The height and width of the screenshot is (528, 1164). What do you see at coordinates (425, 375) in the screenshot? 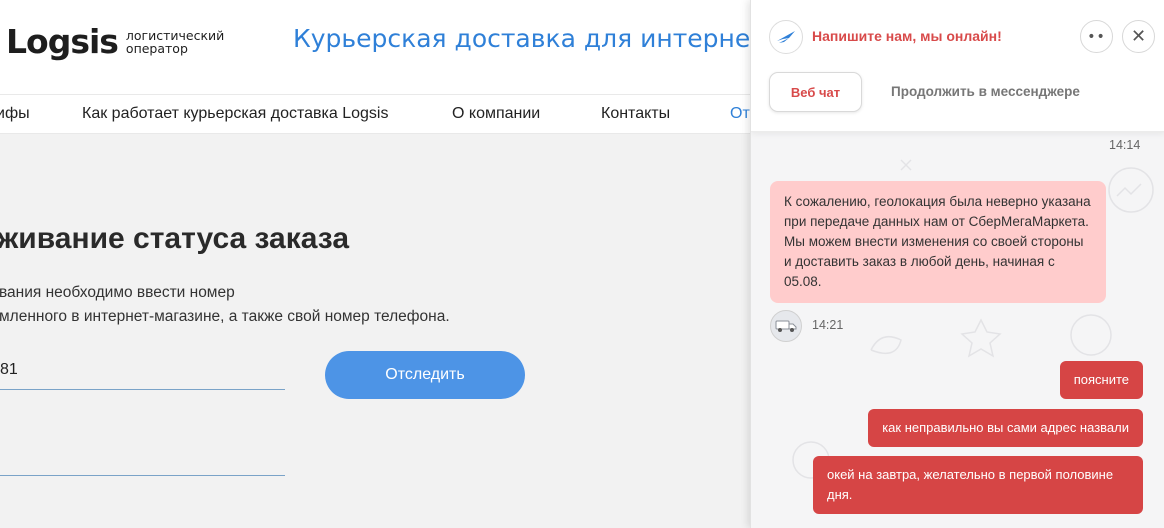
I see `track-button: Отследить` at bounding box center [425, 375].